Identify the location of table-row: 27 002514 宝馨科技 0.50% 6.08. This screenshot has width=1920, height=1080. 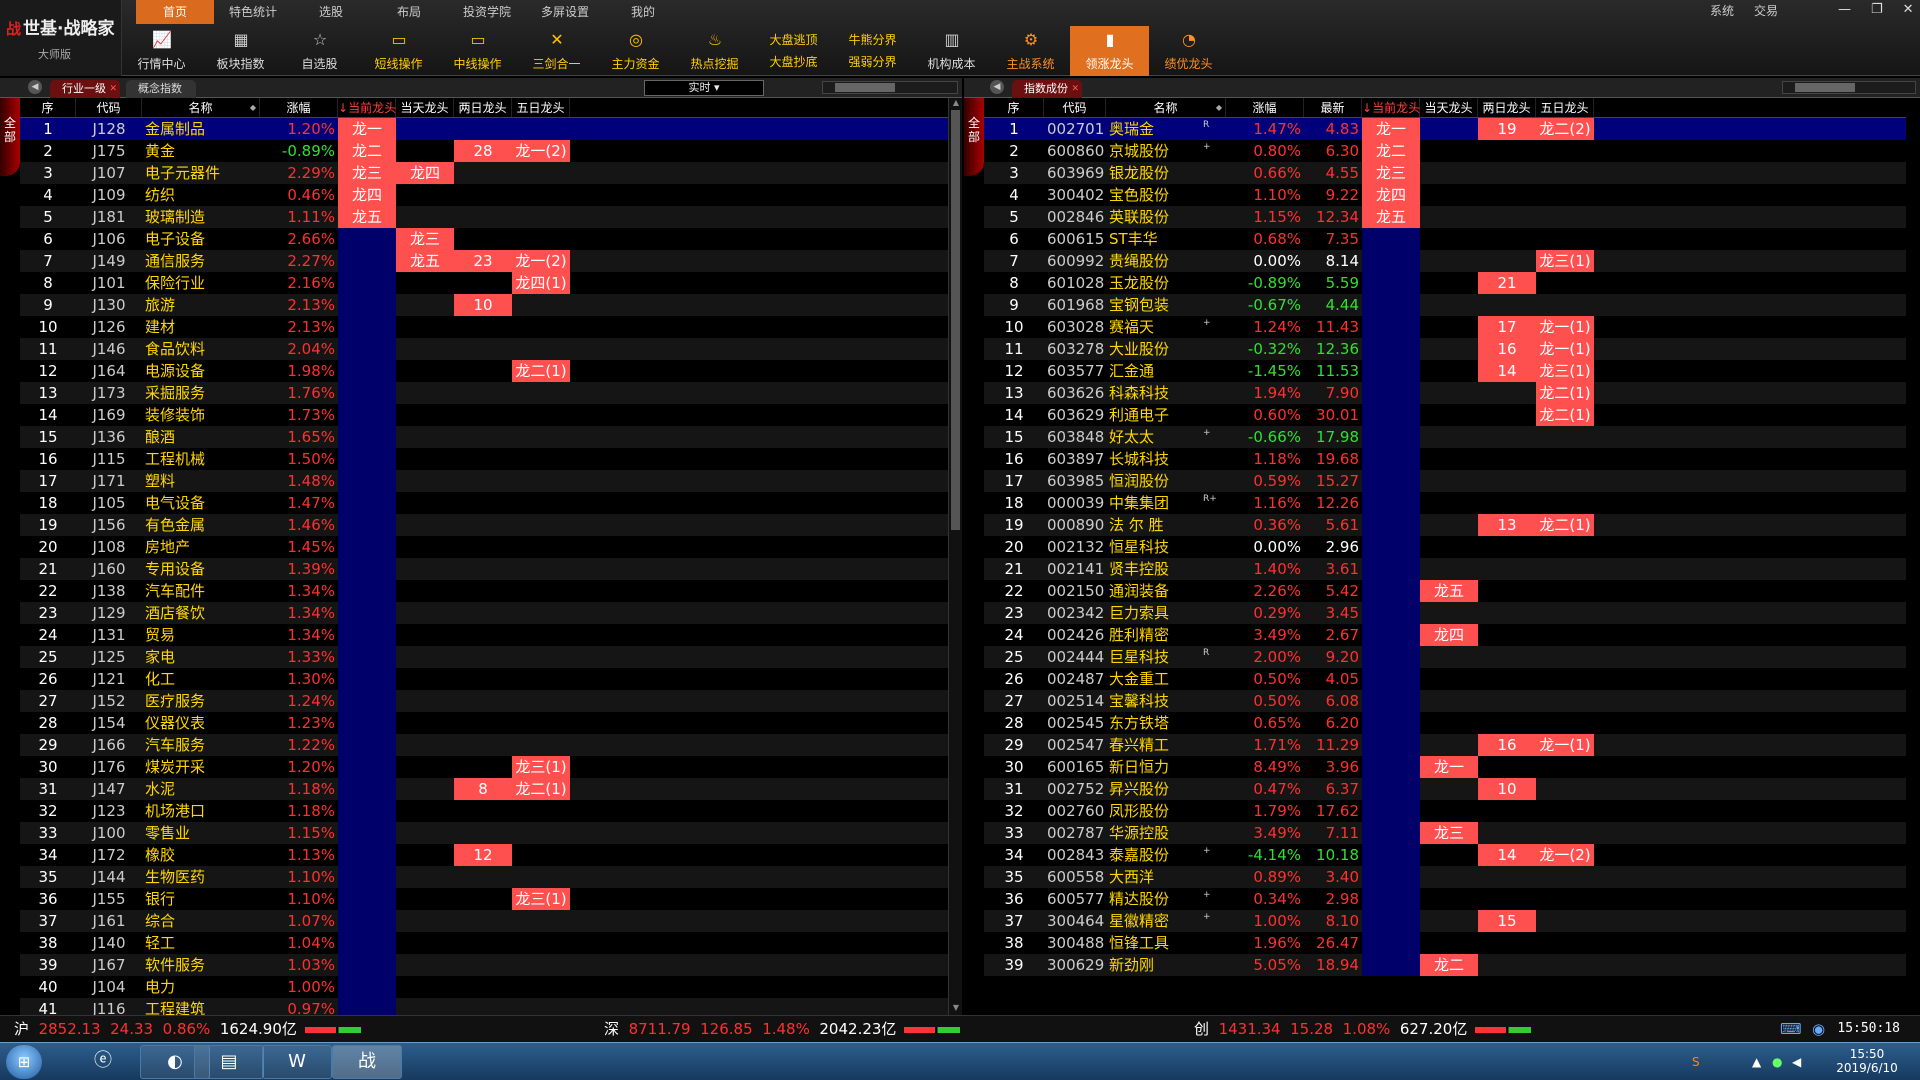
(1445, 701).